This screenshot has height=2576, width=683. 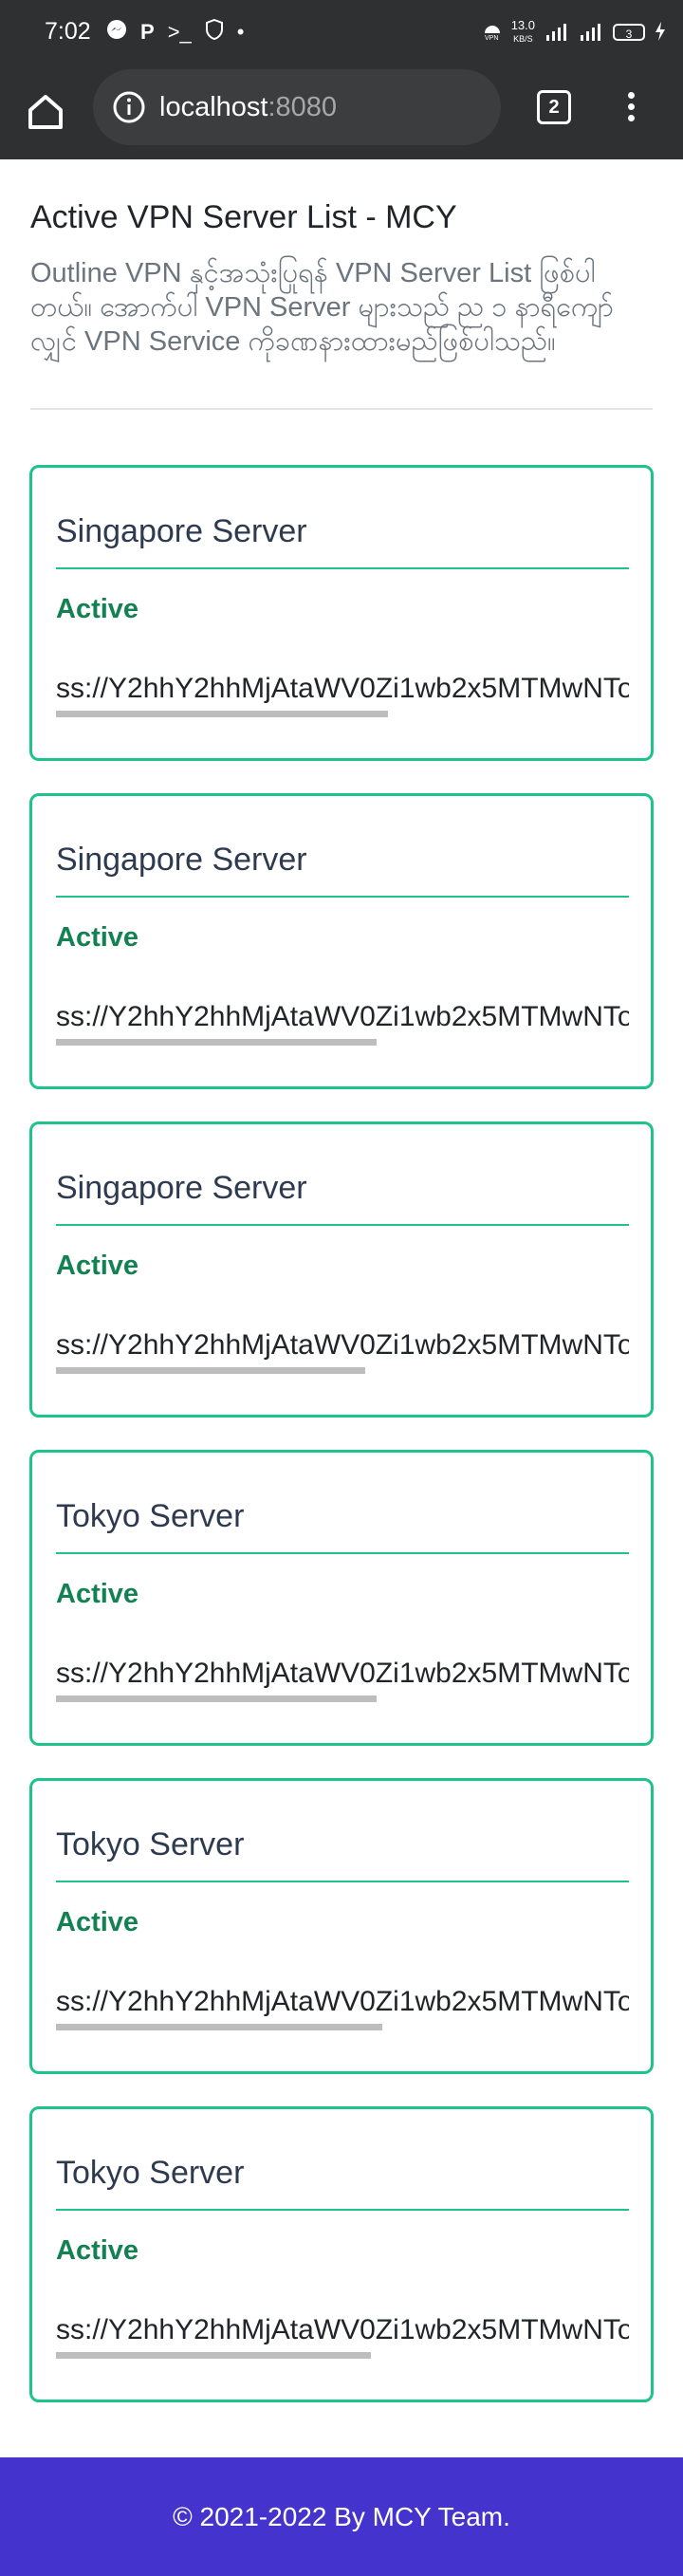 What do you see at coordinates (179, 32) in the screenshot?
I see `terminal-icon: >_` at bounding box center [179, 32].